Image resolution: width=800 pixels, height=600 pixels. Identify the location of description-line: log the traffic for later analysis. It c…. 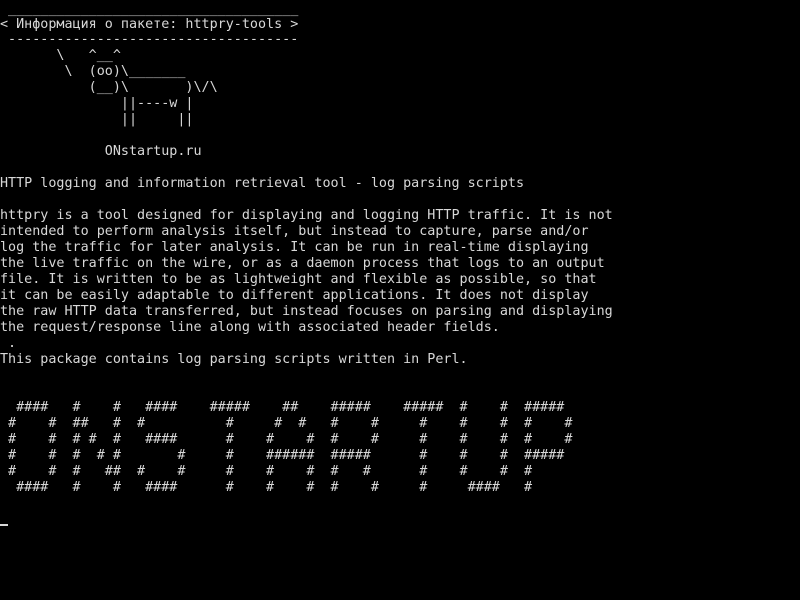
(294, 247).